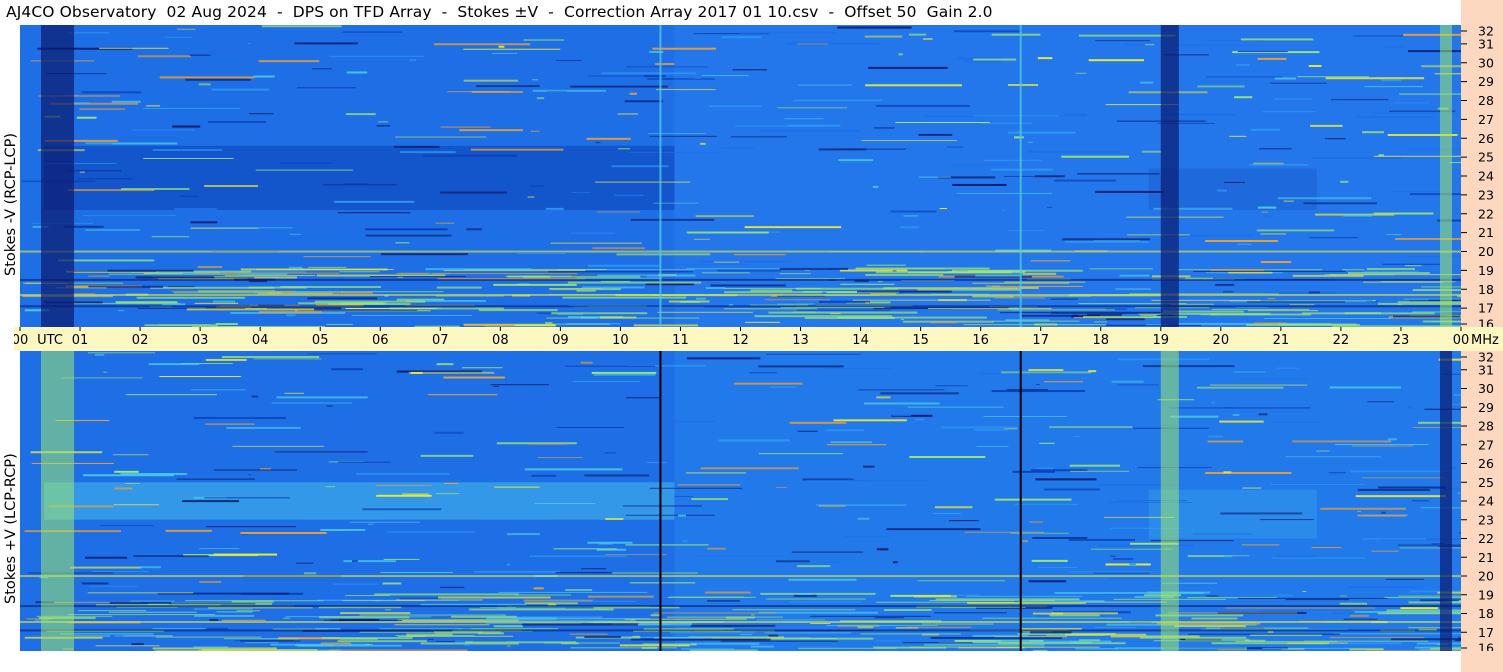  What do you see at coordinates (740, 340) in the screenshot?
I see `utc-tick-label-12: 12` at bounding box center [740, 340].